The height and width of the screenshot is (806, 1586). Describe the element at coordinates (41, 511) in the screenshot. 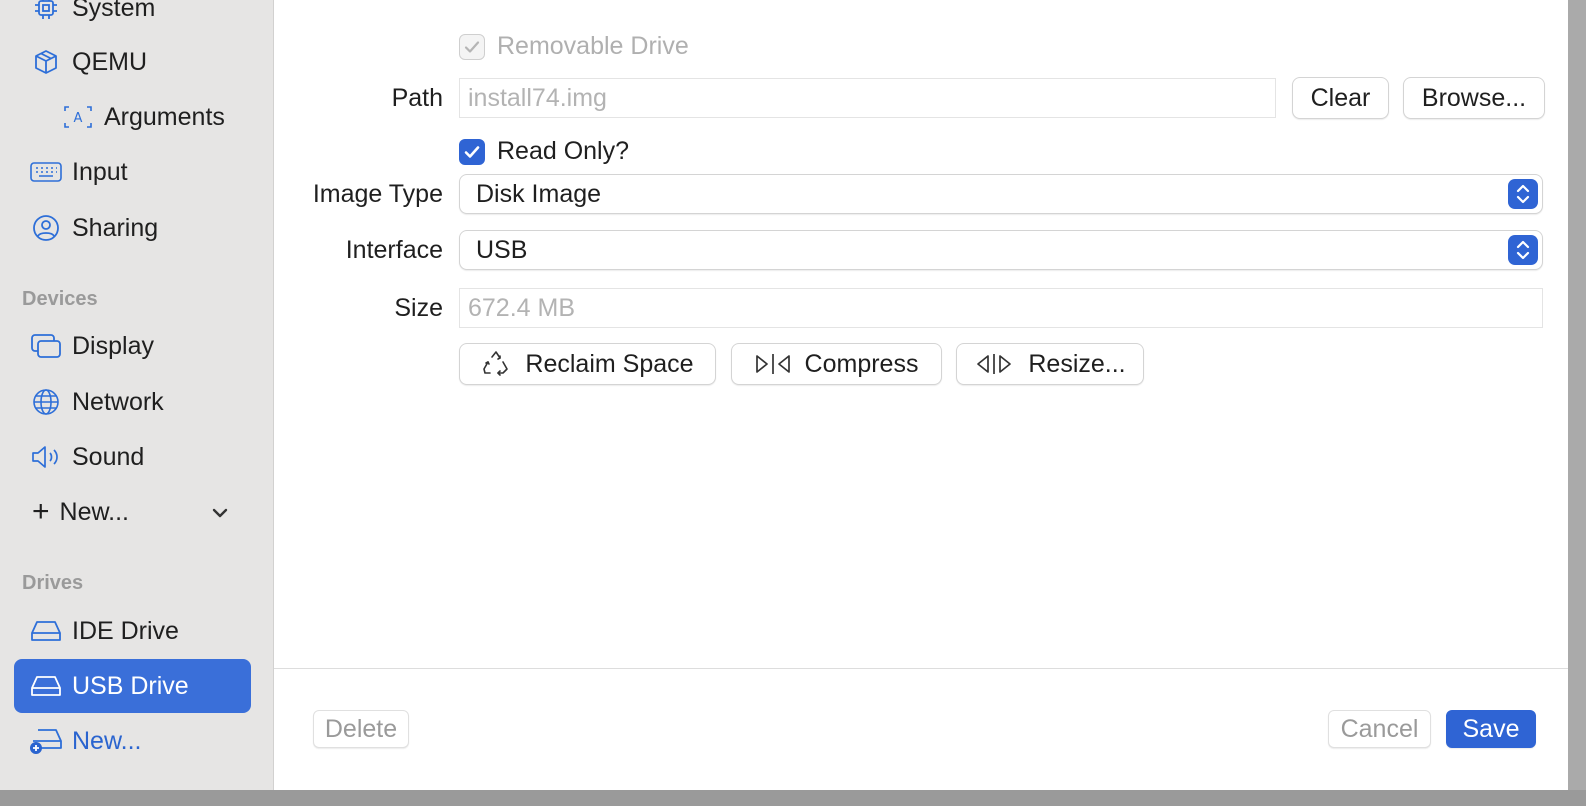

I see `plus-icon: +` at that location.